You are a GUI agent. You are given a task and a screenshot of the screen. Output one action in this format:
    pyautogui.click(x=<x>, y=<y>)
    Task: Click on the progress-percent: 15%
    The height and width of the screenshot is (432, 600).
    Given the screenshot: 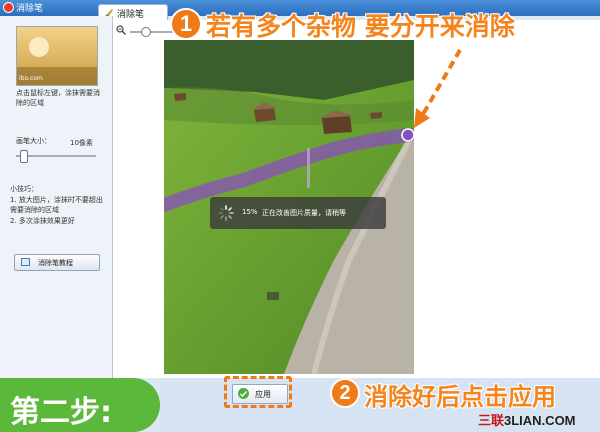 What is the action you would take?
    pyautogui.click(x=250, y=212)
    